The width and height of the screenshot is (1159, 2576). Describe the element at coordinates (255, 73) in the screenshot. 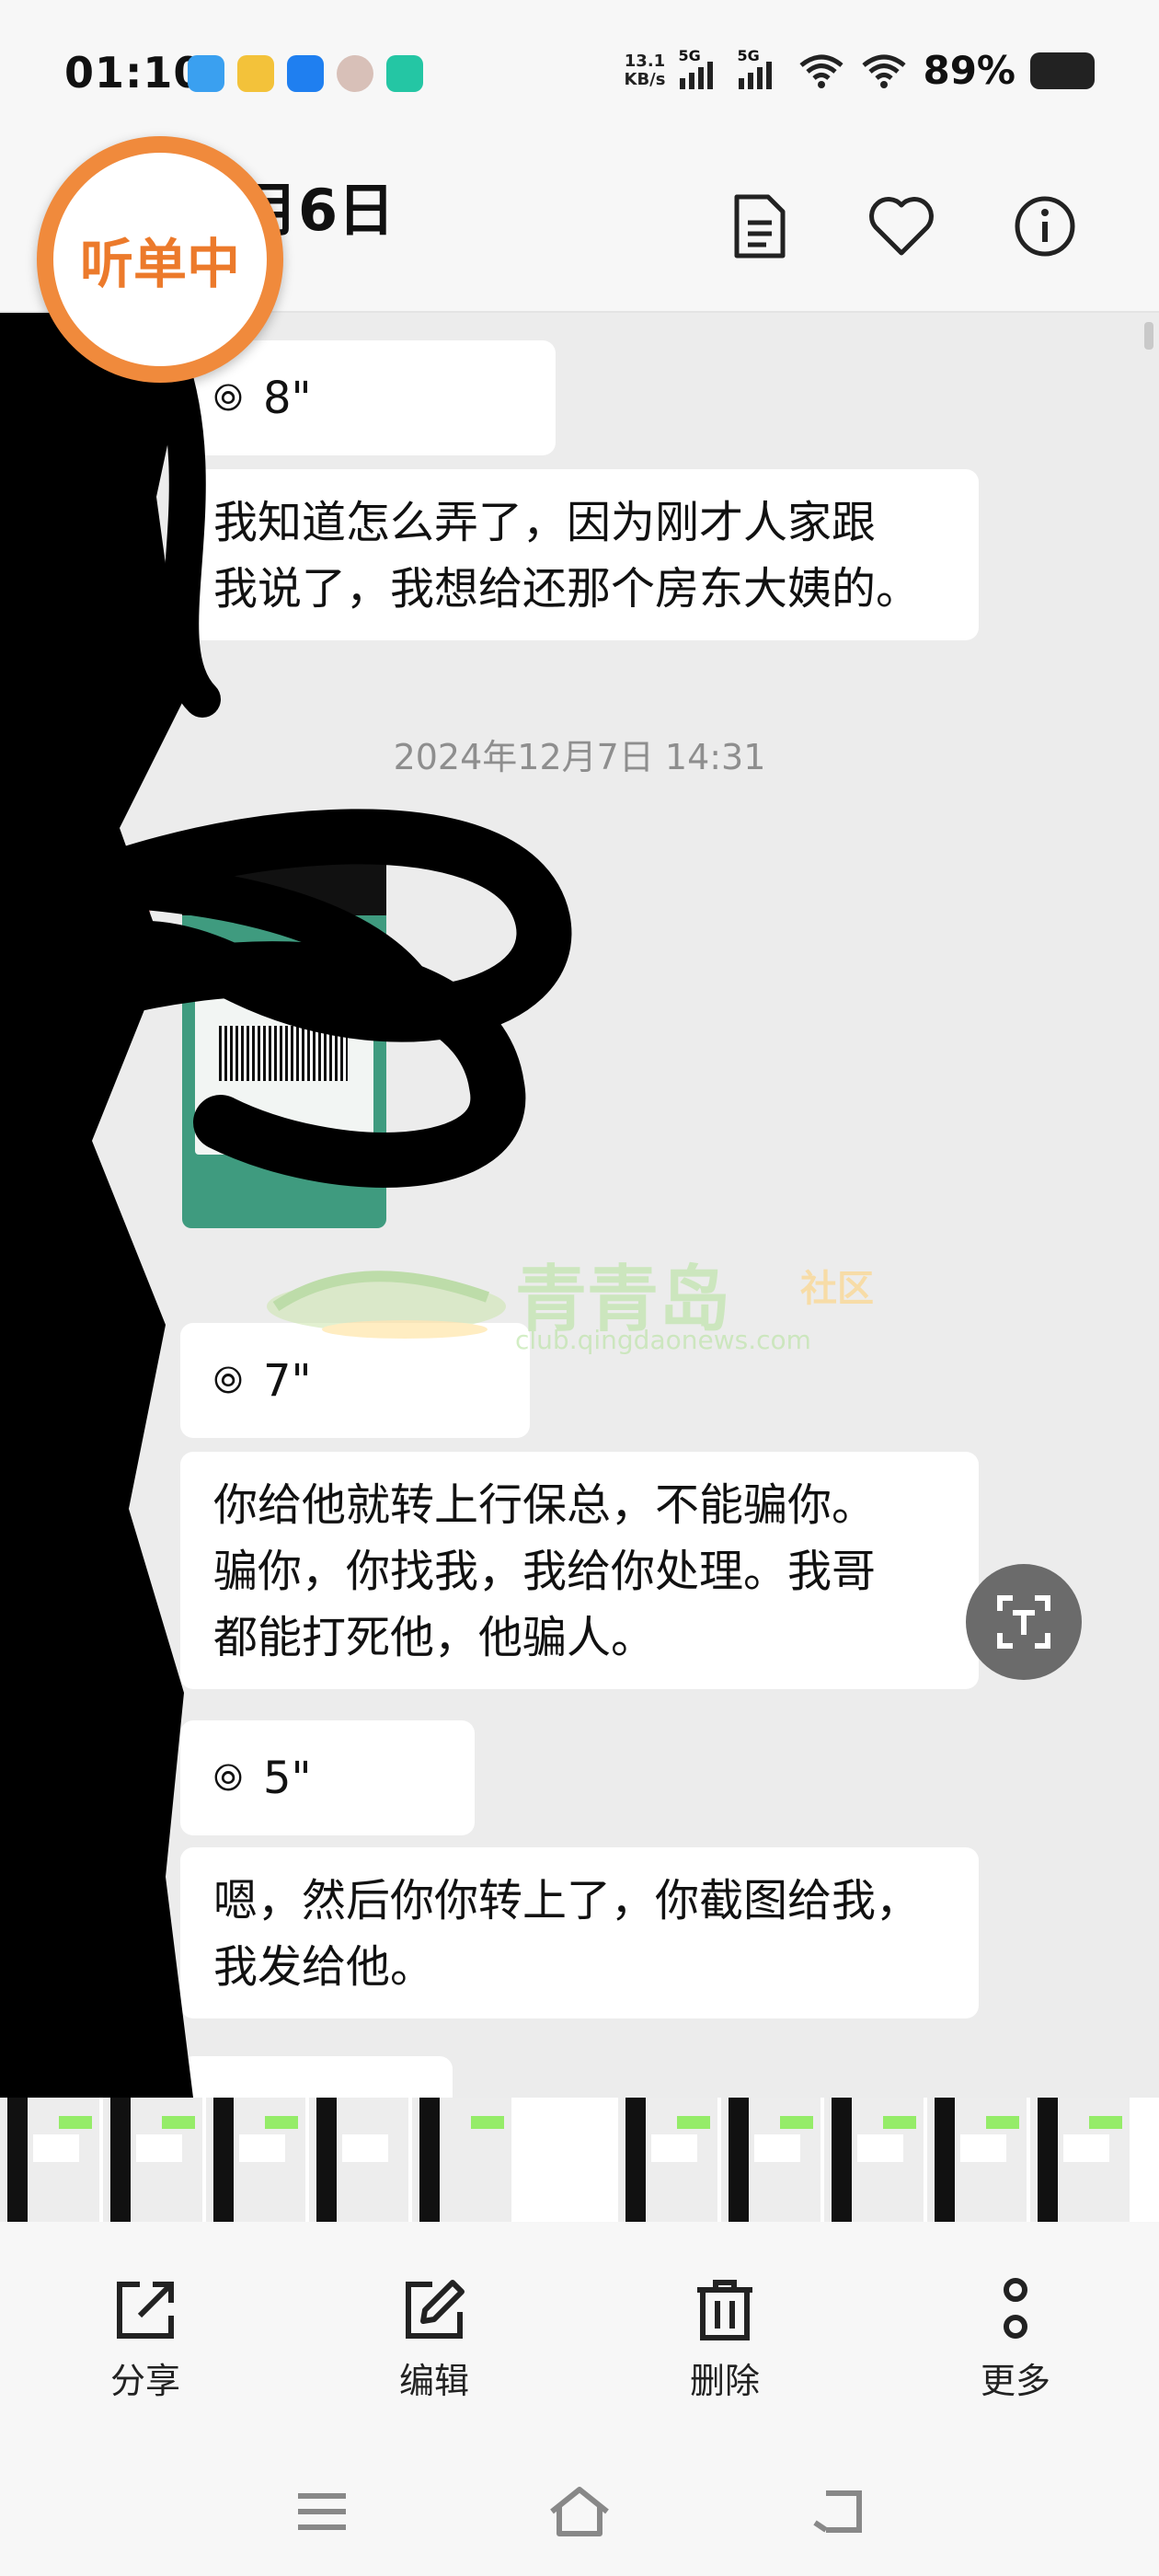

I see `duck-app-icon` at that location.